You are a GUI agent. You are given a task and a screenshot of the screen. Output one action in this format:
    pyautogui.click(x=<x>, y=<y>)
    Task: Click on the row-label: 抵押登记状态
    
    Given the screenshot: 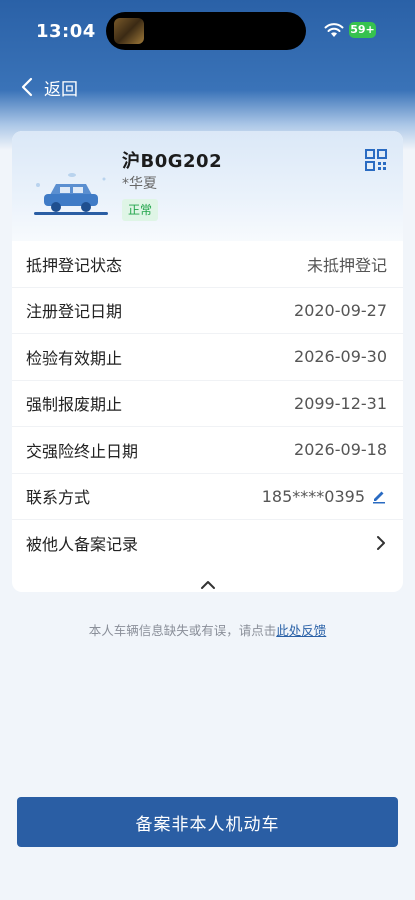 What is the action you would take?
    pyautogui.click(x=74, y=265)
    